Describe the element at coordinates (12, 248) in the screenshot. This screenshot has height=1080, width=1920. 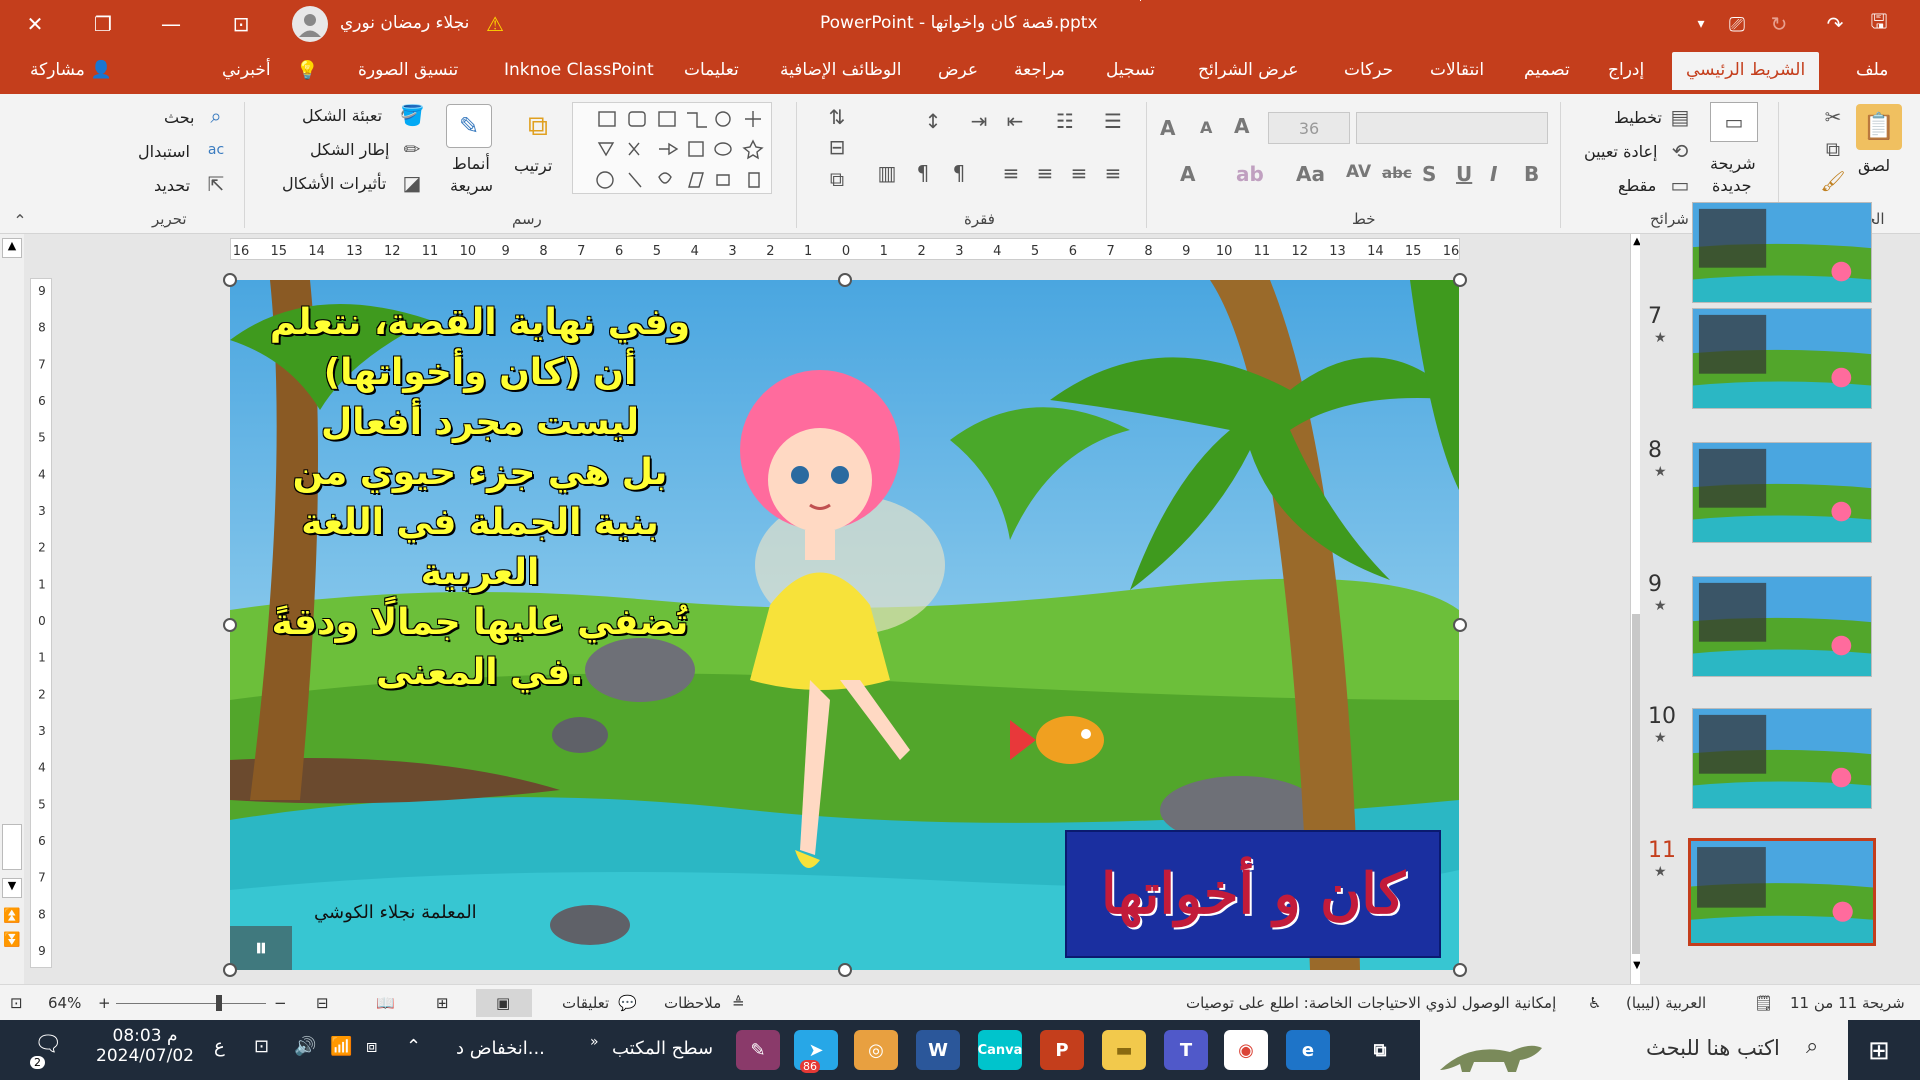
I see `scroll-up-icon: ▲` at that location.